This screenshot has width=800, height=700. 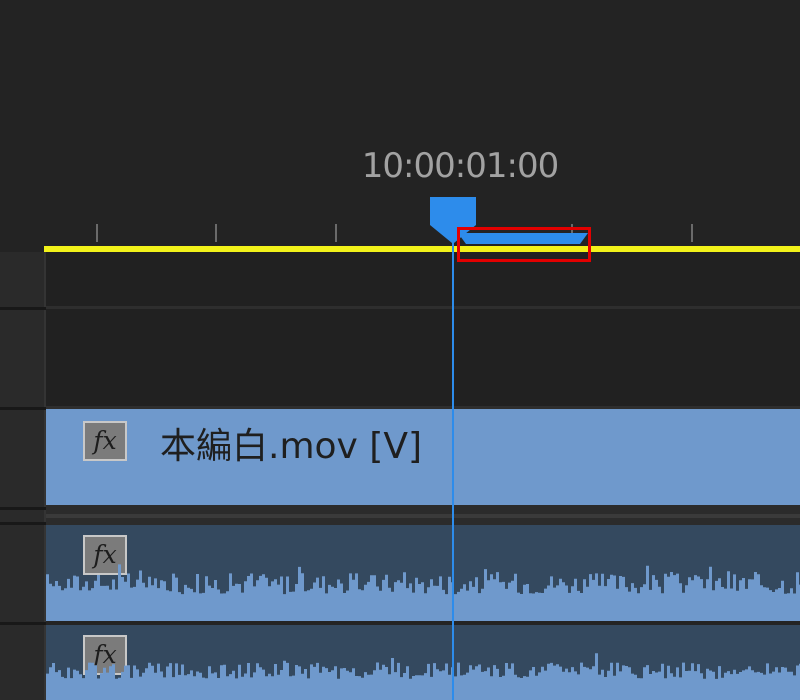 What do you see at coordinates (291, 446) in the screenshot?
I see `clip-name: 本編白.mov [V]` at bounding box center [291, 446].